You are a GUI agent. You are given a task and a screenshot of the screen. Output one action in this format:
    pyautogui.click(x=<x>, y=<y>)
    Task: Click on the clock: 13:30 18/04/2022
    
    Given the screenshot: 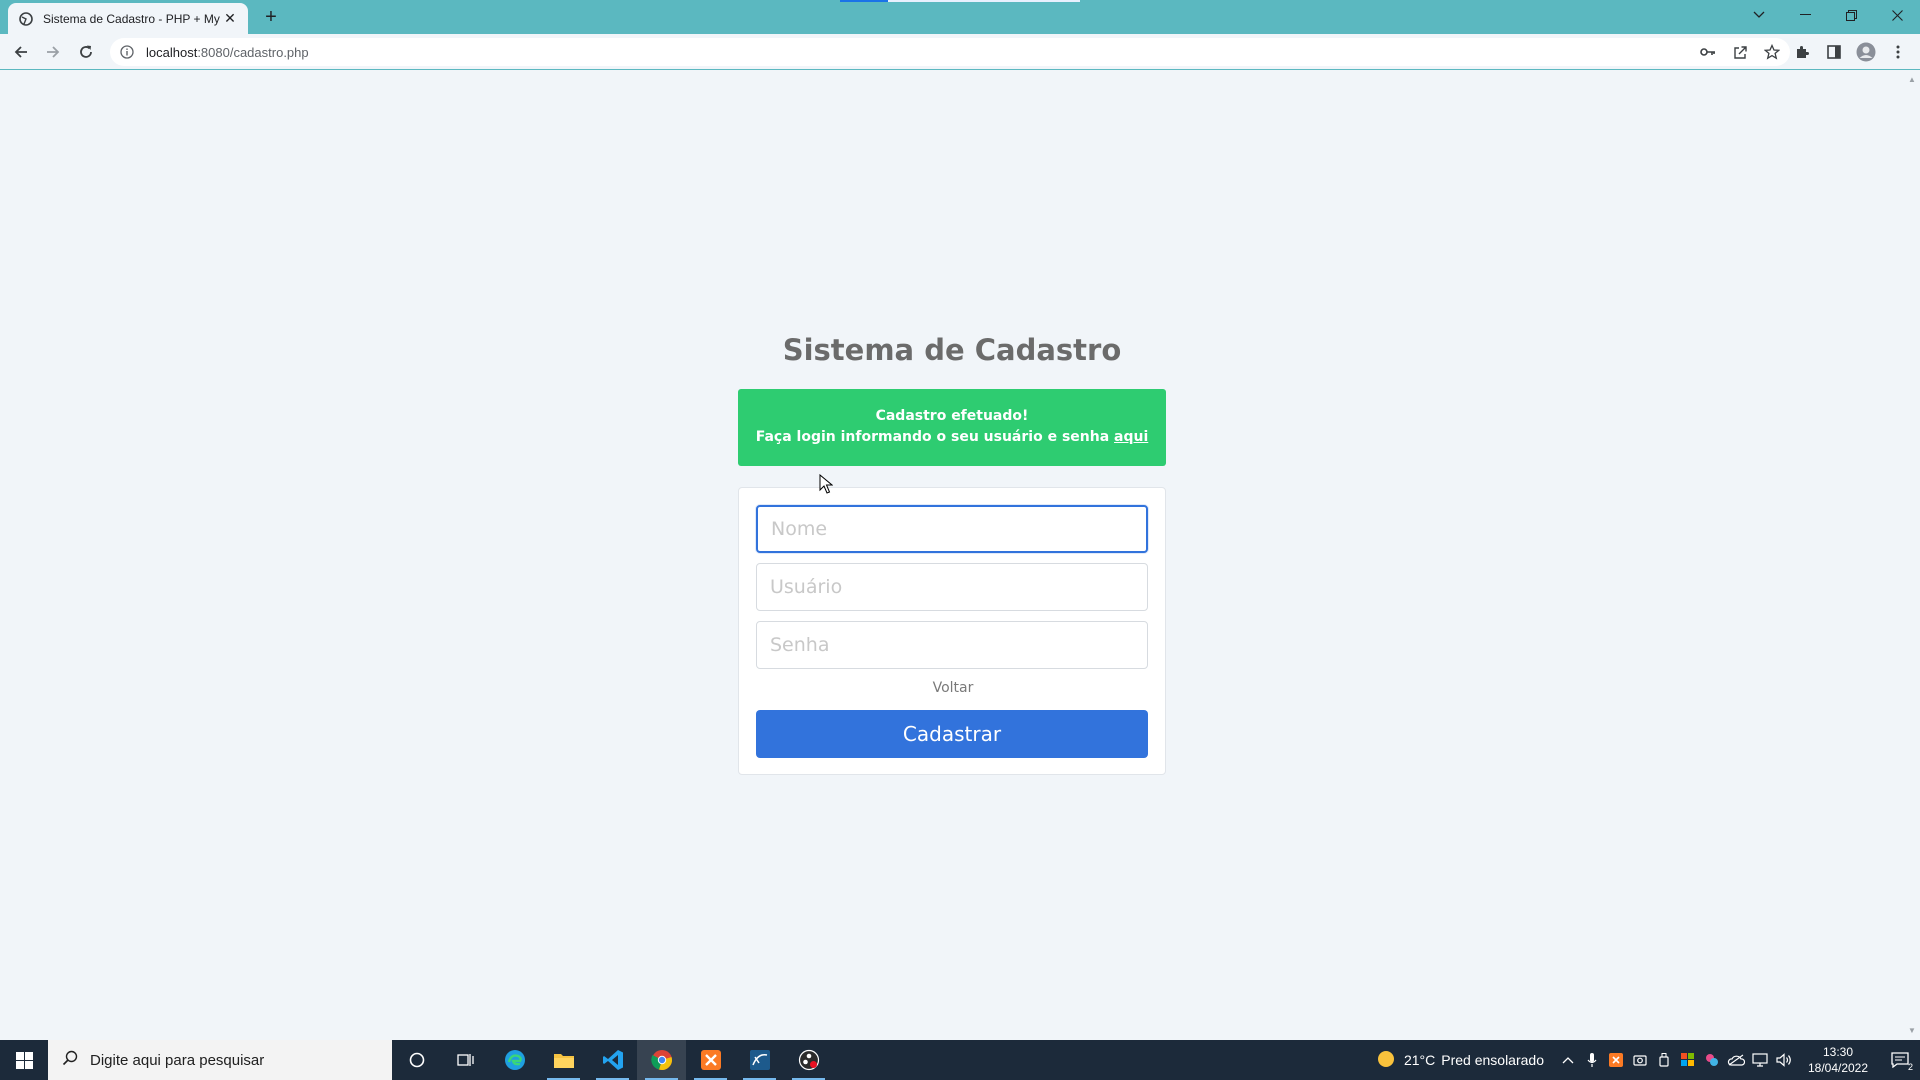 What is the action you would take?
    pyautogui.click(x=1838, y=1060)
    